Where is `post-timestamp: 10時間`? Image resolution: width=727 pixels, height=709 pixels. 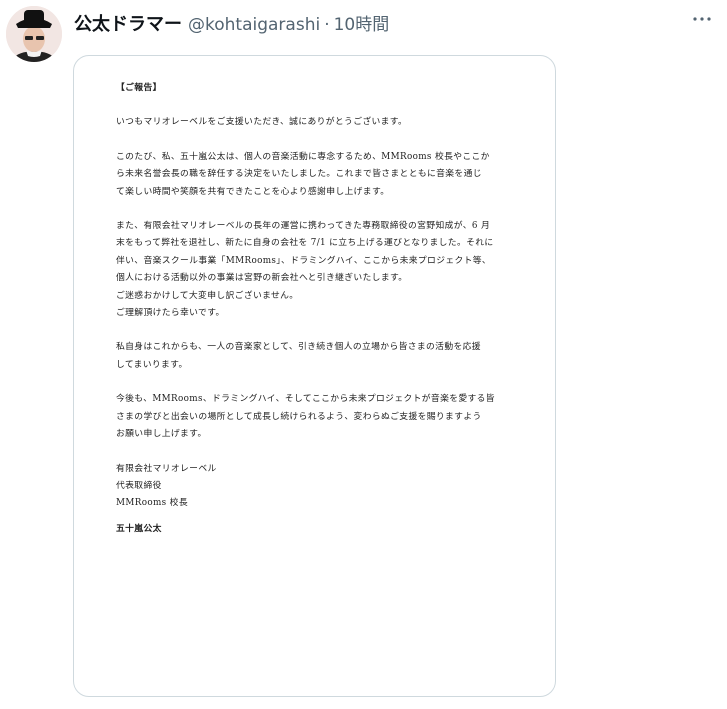
post-timestamp: 10時間 is located at coordinates (362, 22).